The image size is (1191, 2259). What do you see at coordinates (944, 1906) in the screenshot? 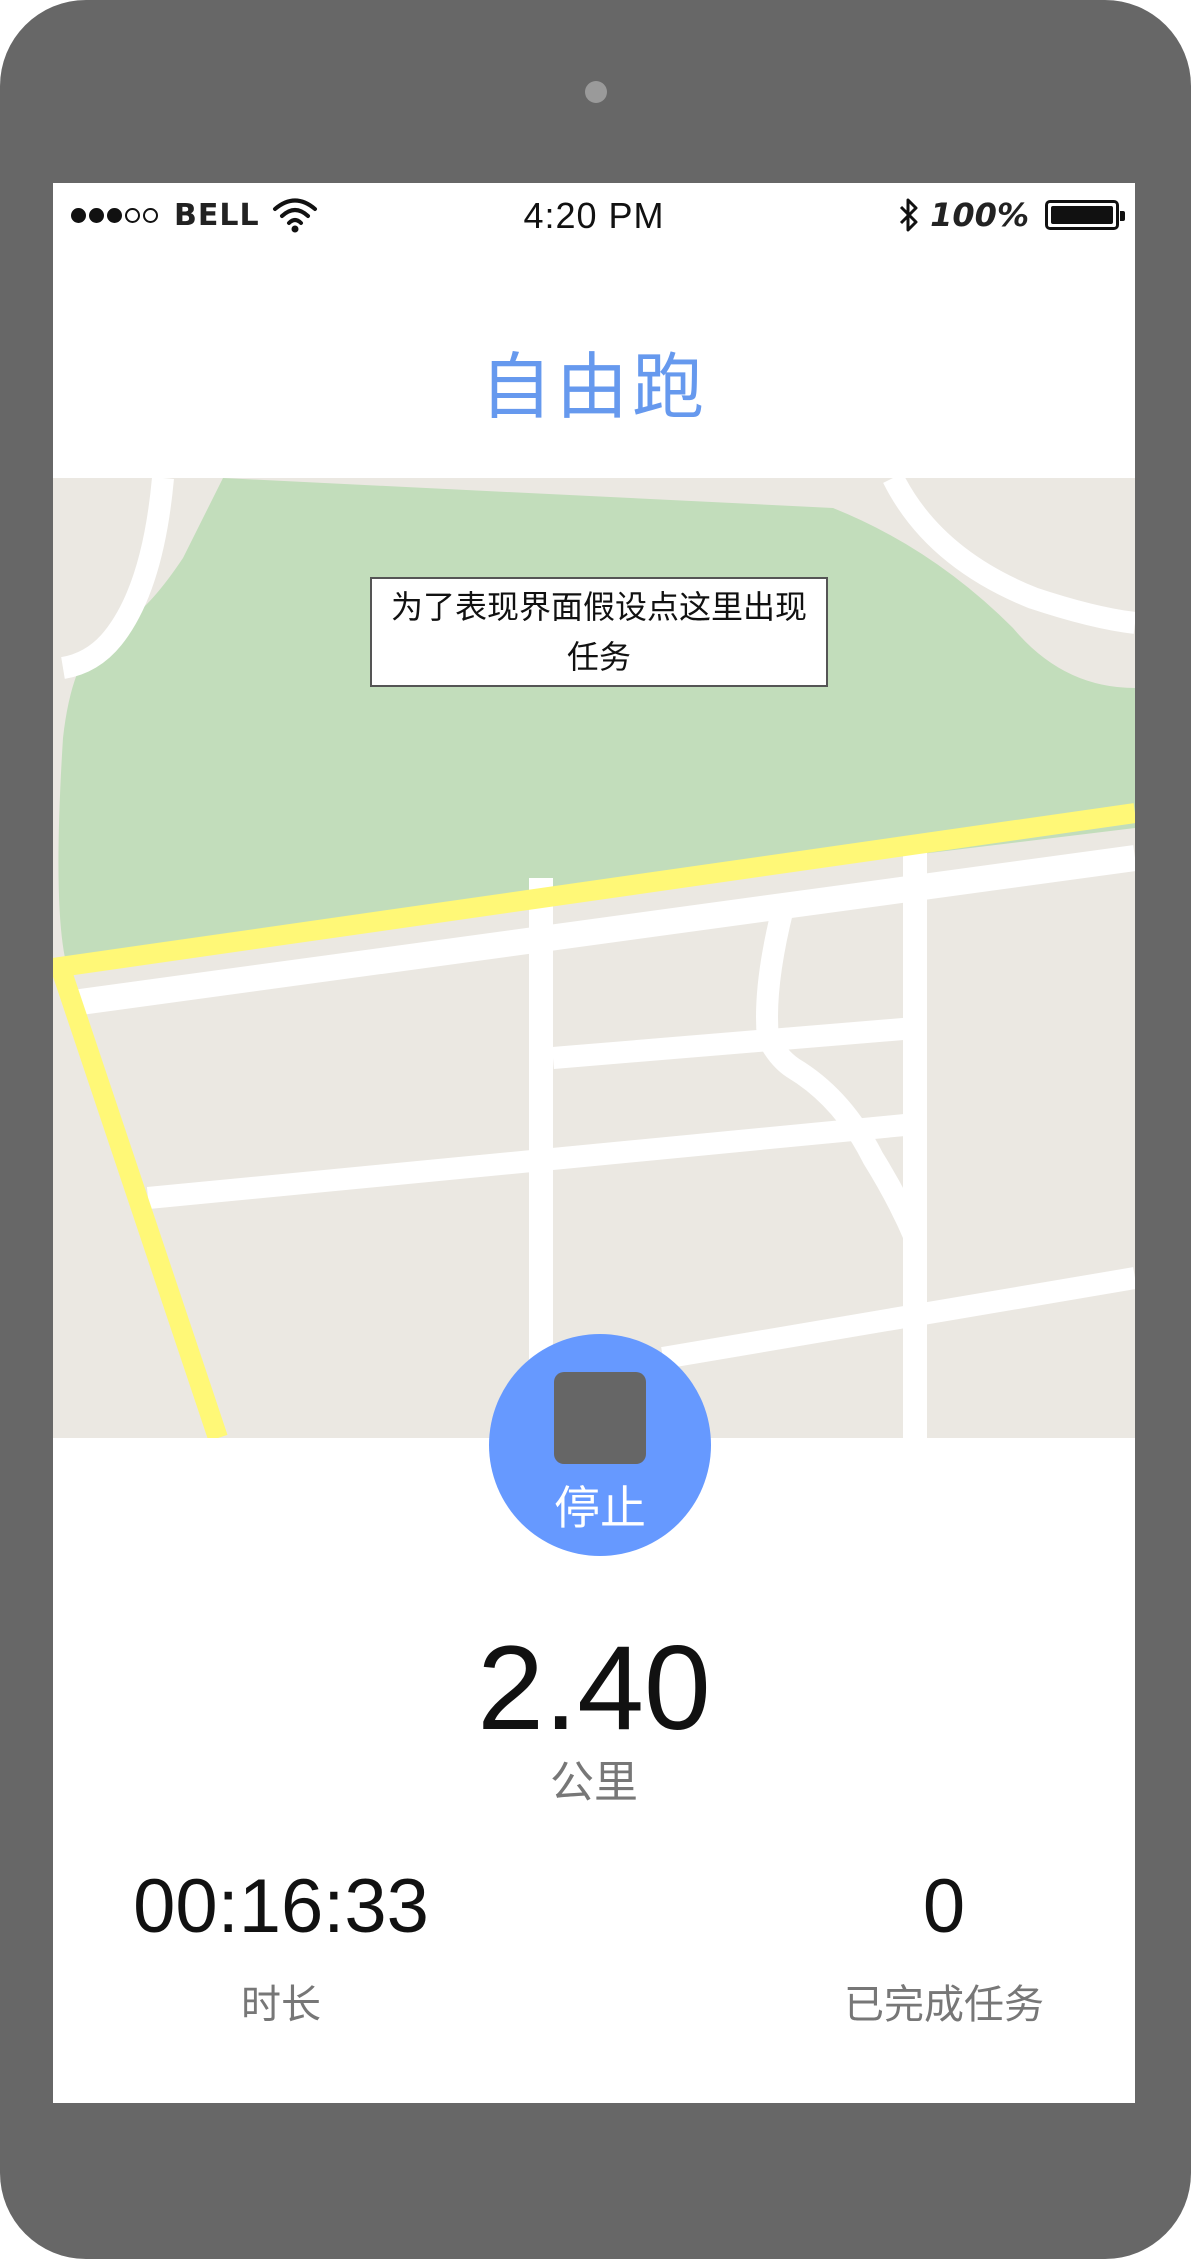
I see `tasks-completed-value: 0` at bounding box center [944, 1906].